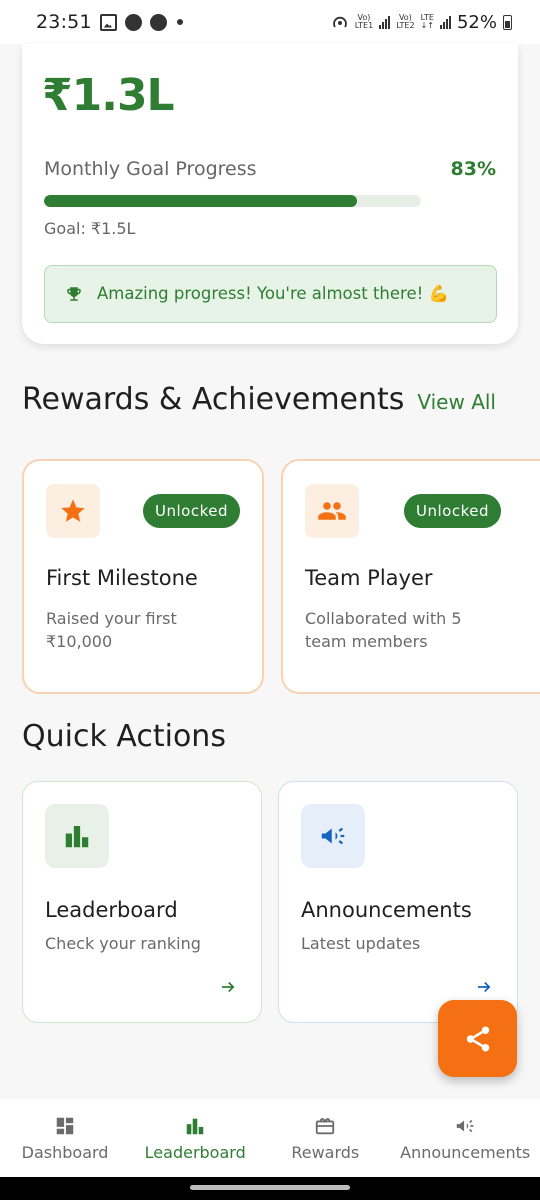  What do you see at coordinates (473, 169) in the screenshot?
I see `goal-progress-percent: 83%` at bounding box center [473, 169].